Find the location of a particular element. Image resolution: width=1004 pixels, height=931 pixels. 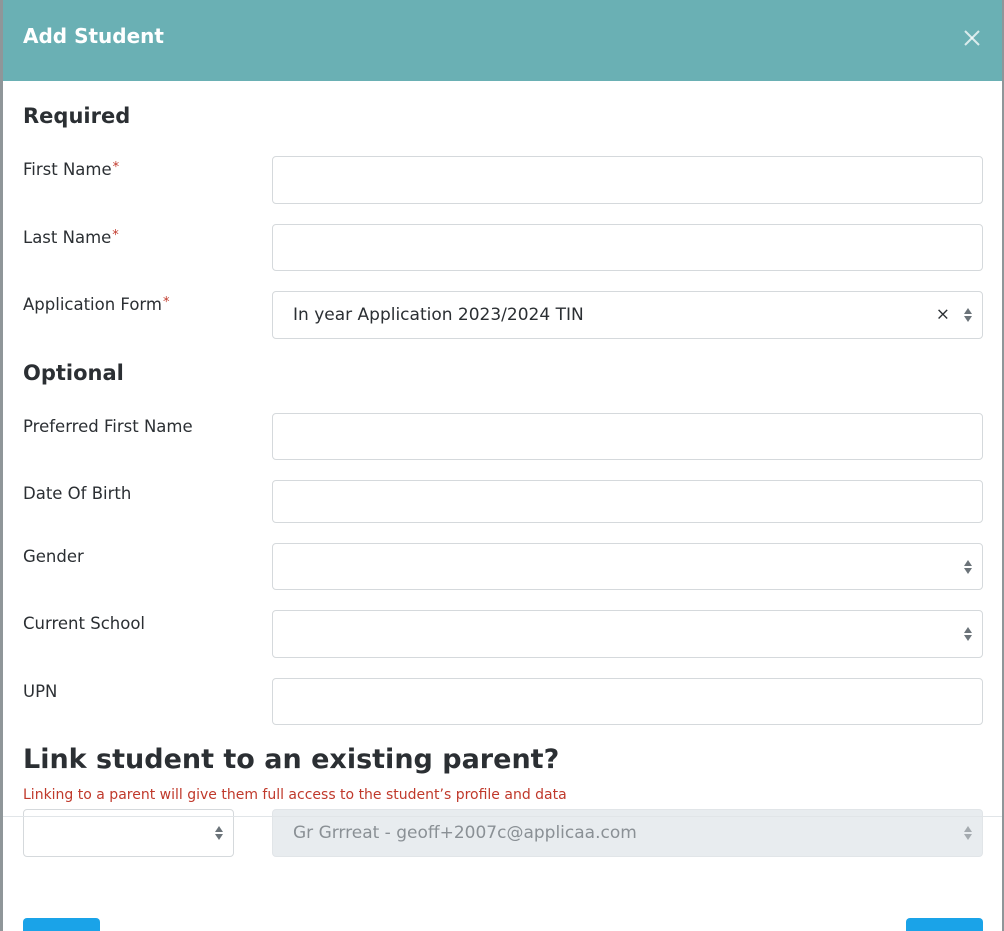

last-name-label-text: Last Name is located at coordinates (67, 237).